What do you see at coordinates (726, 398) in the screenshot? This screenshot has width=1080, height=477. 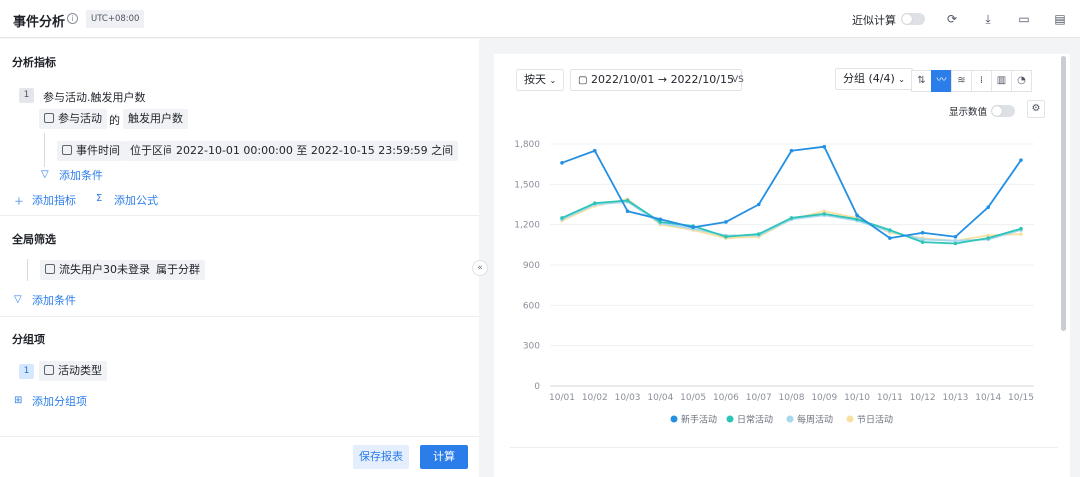 I see `x-tick-label: 10/06` at bounding box center [726, 398].